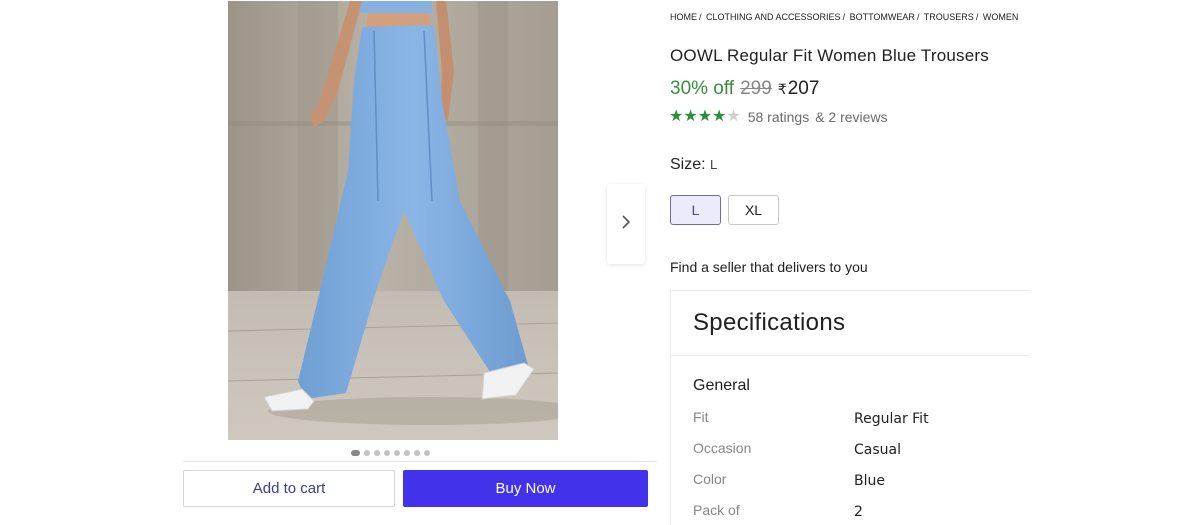 This screenshot has width=1200, height=525. Describe the element at coordinates (721, 385) in the screenshot. I see `spec-group-title: General` at that location.